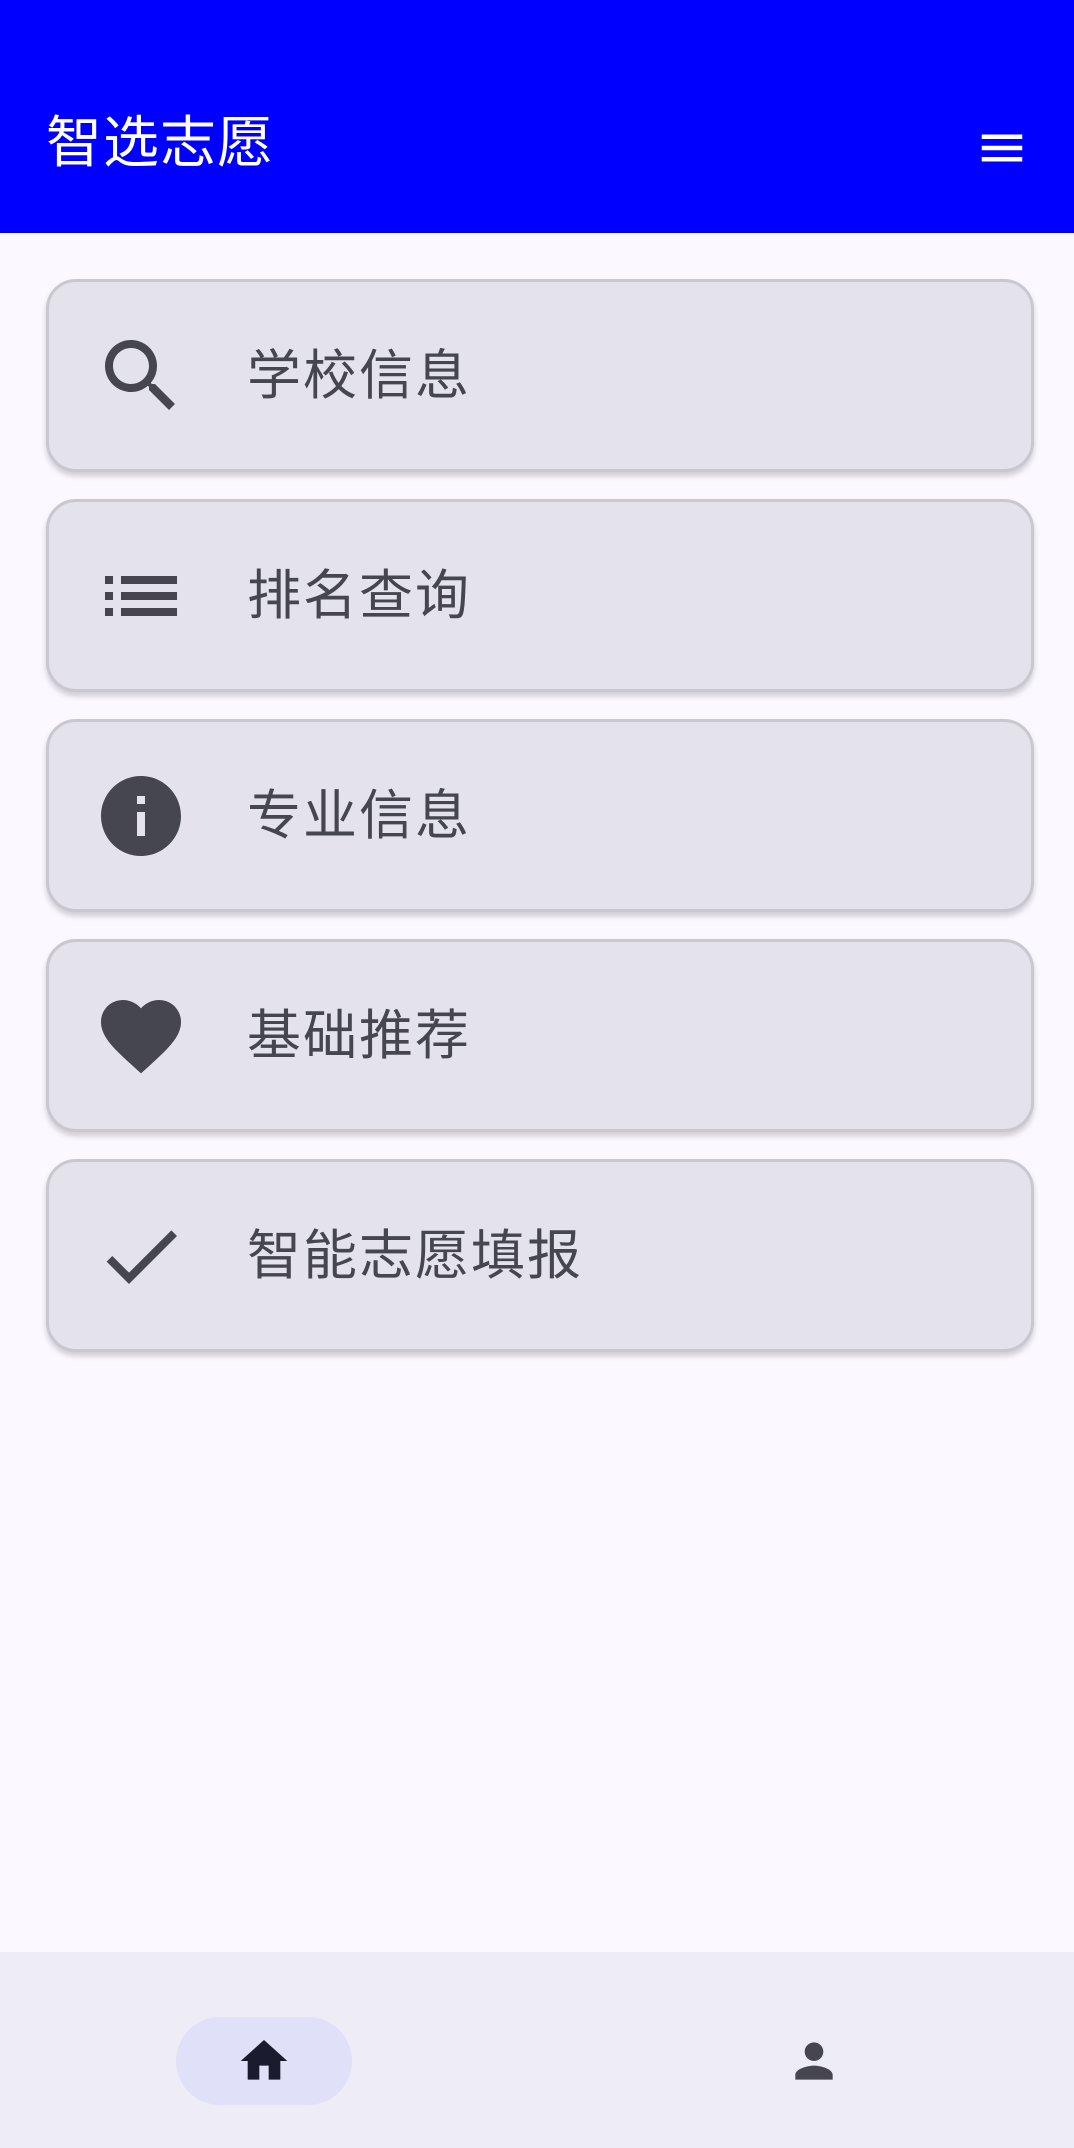  I want to click on menu-icon, so click(1002, 148).